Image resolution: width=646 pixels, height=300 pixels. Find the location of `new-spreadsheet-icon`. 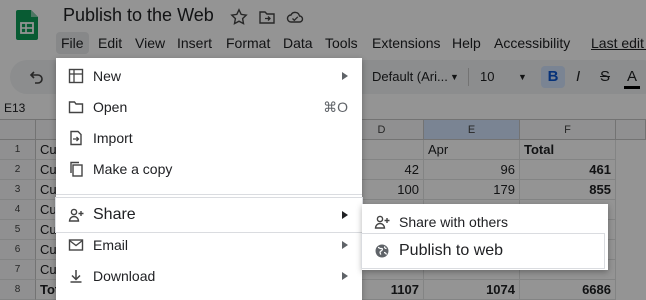

new-spreadsheet-icon is located at coordinates (76, 76).